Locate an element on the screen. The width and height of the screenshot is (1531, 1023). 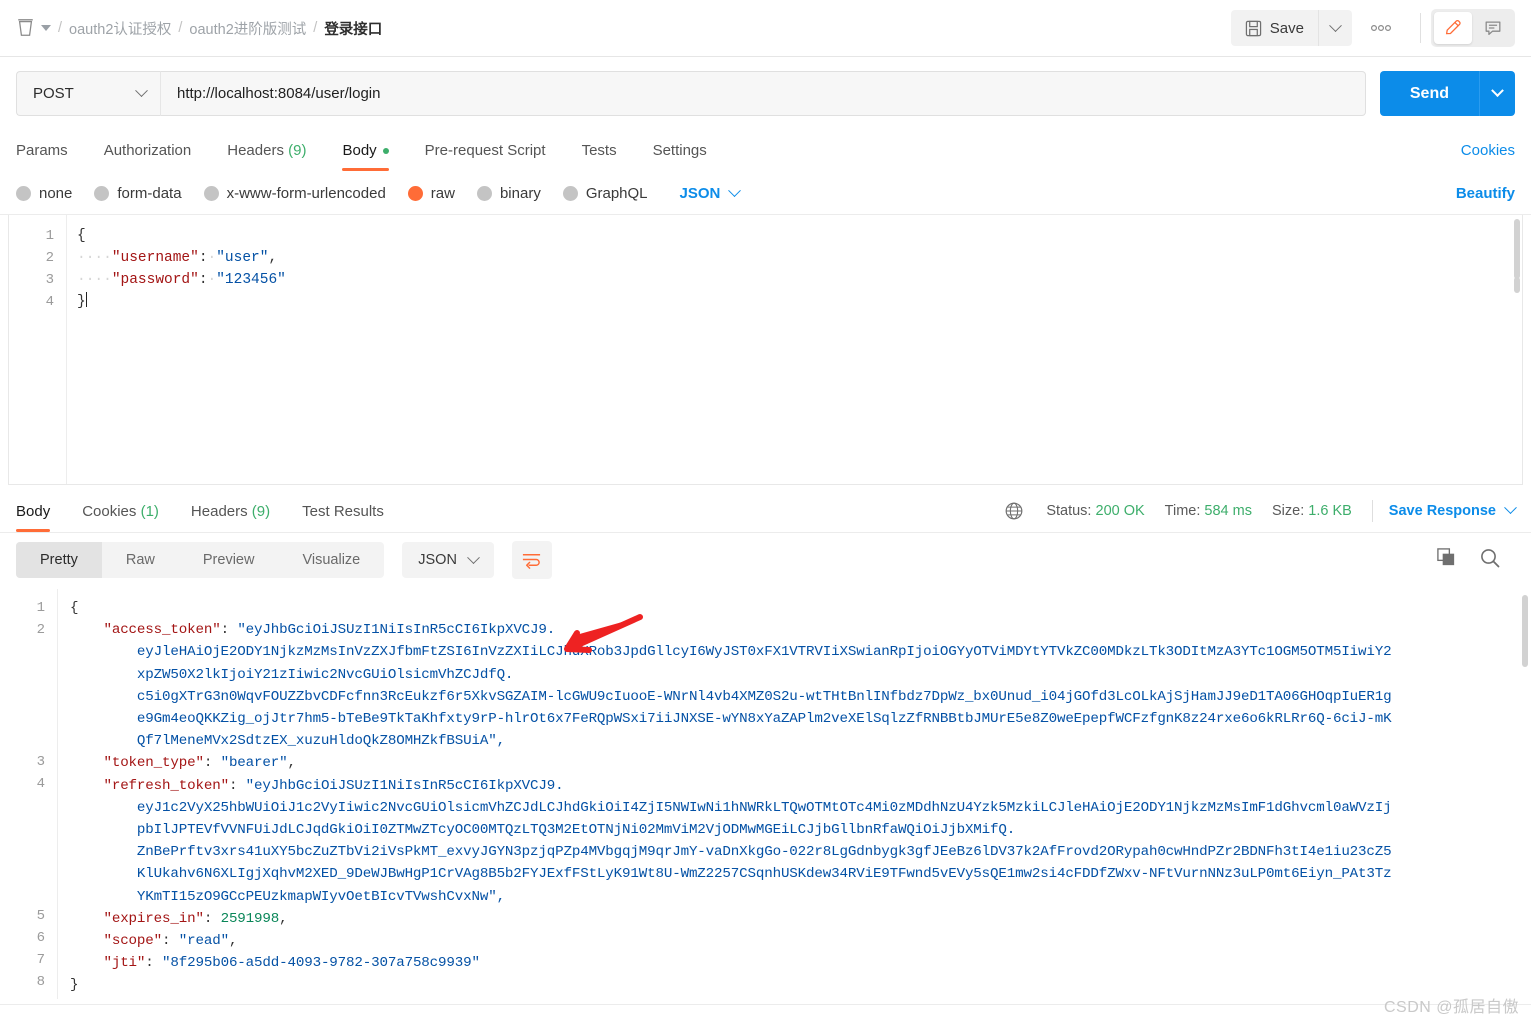
edit-mode-button is located at coordinates (1453, 28).